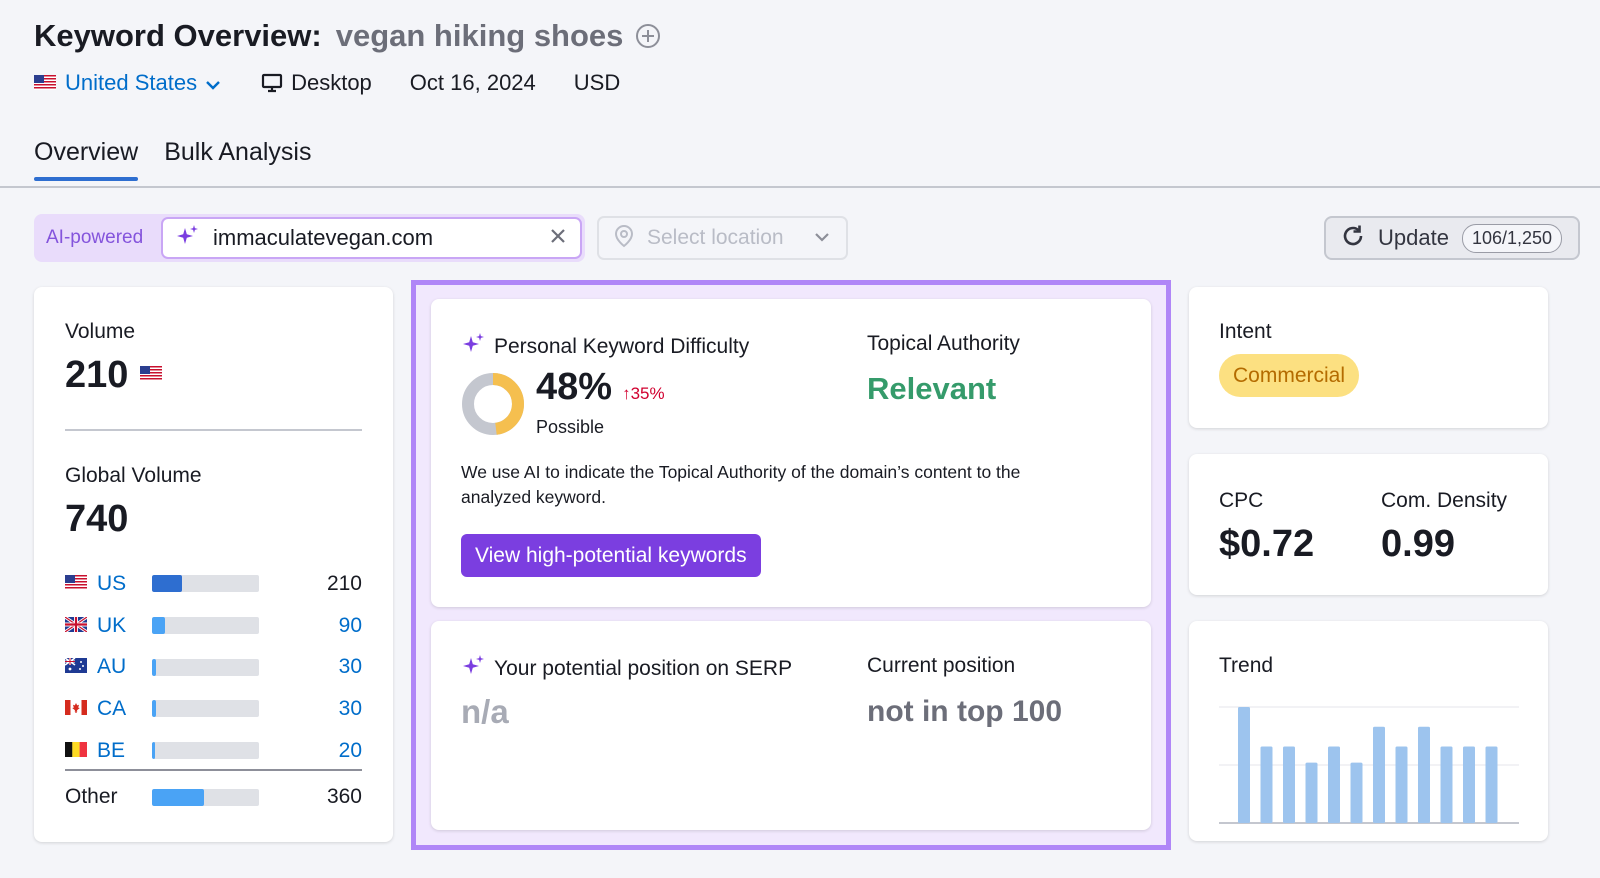 This screenshot has height=878, width=1600. Describe the element at coordinates (1241, 500) in the screenshot. I see `cpc-label: CPC` at that location.